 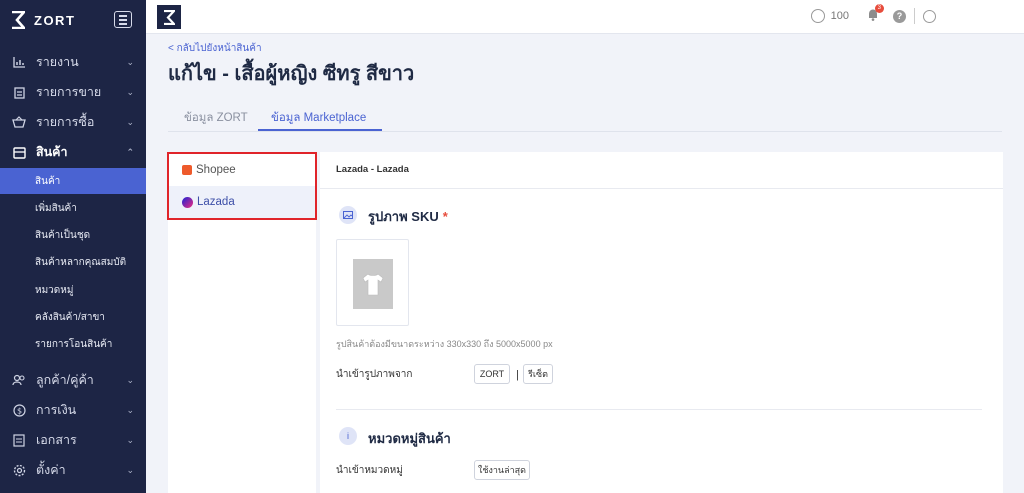 I want to click on product-thumbnail, so click(x=373, y=284).